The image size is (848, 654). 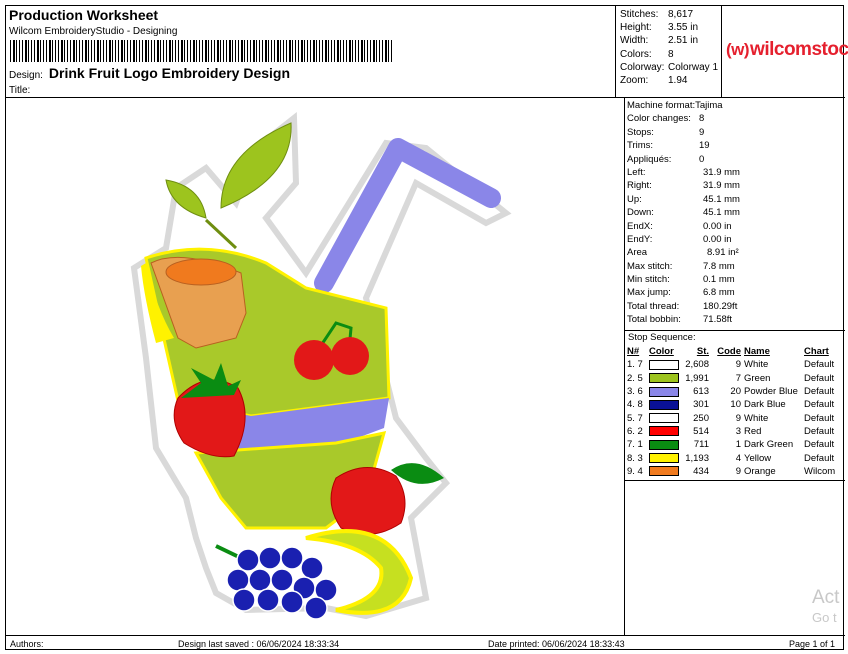 I want to click on param-row: Total bobbin: 71.58ft, so click(x=735, y=320).